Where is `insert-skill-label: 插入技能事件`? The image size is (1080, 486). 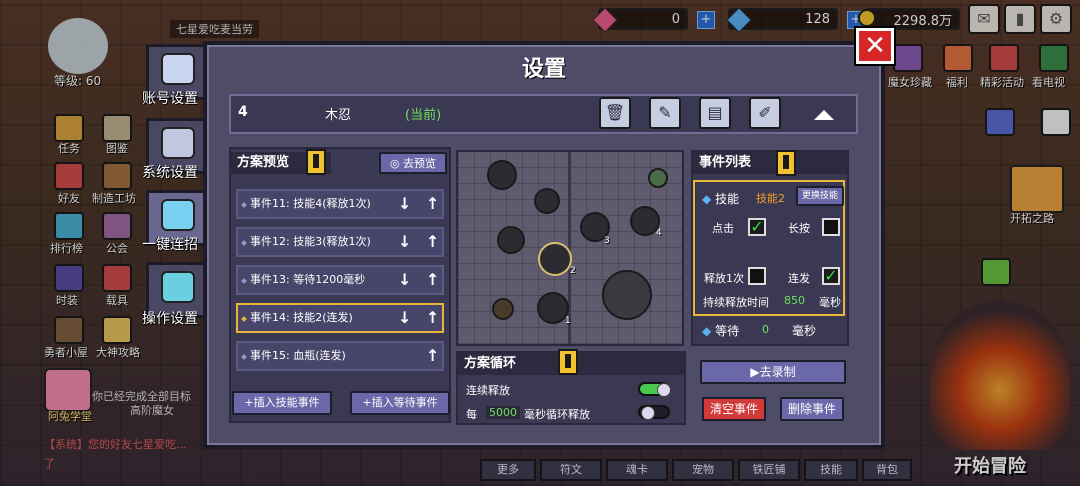 insert-skill-label: 插入技能事件 is located at coordinates (286, 402).